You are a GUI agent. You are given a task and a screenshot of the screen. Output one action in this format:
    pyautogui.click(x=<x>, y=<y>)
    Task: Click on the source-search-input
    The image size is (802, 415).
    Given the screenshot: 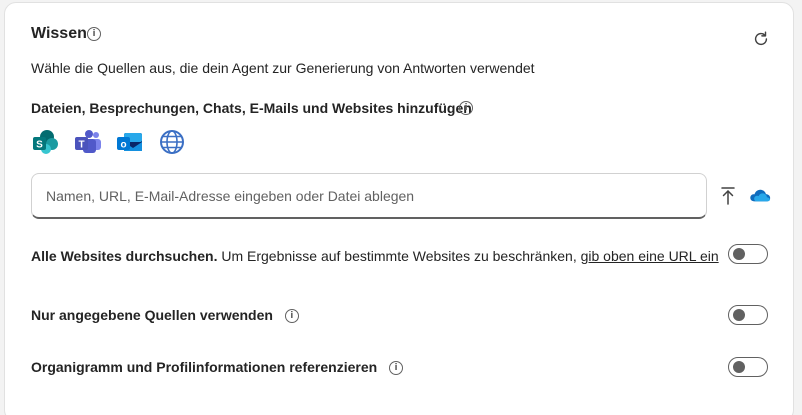 What is the action you would take?
    pyautogui.click(x=369, y=195)
    